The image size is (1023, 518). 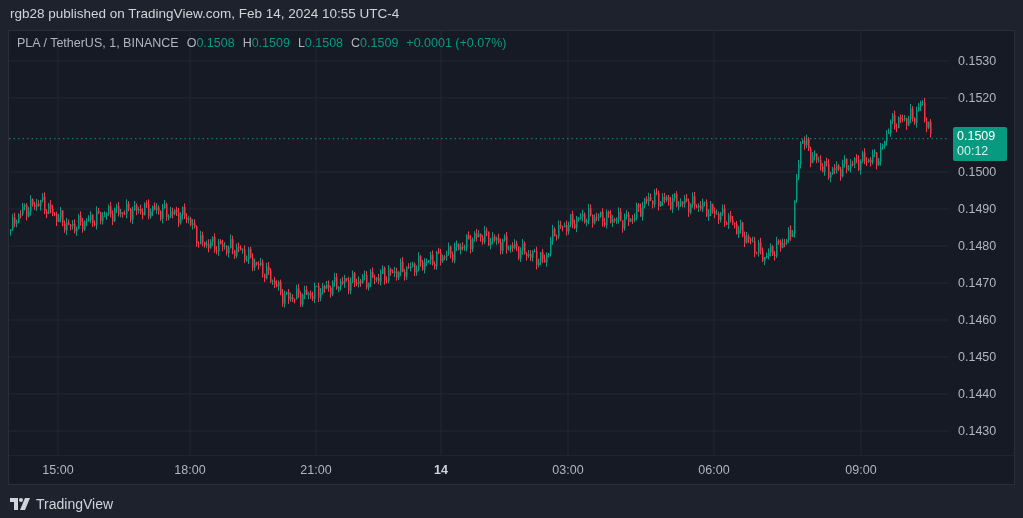 What do you see at coordinates (977, 320) in the screenshot?
I see `price-tick: 0.1460` at bounding box center [977, 320].